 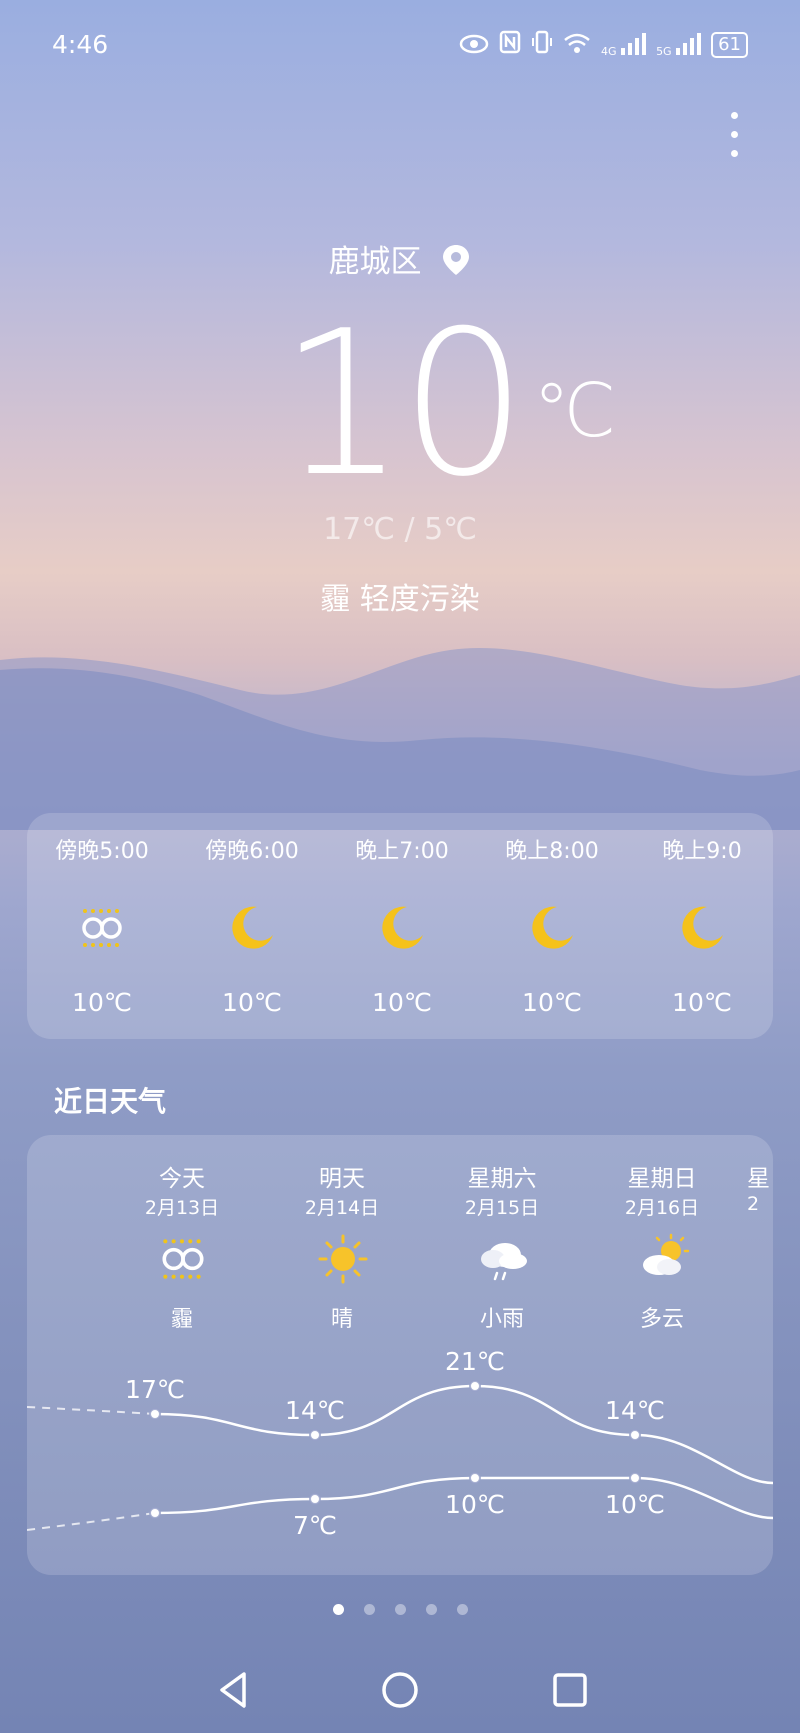 I want to click on hour-time: 傍晚5:00, so click(x=102, y=851).